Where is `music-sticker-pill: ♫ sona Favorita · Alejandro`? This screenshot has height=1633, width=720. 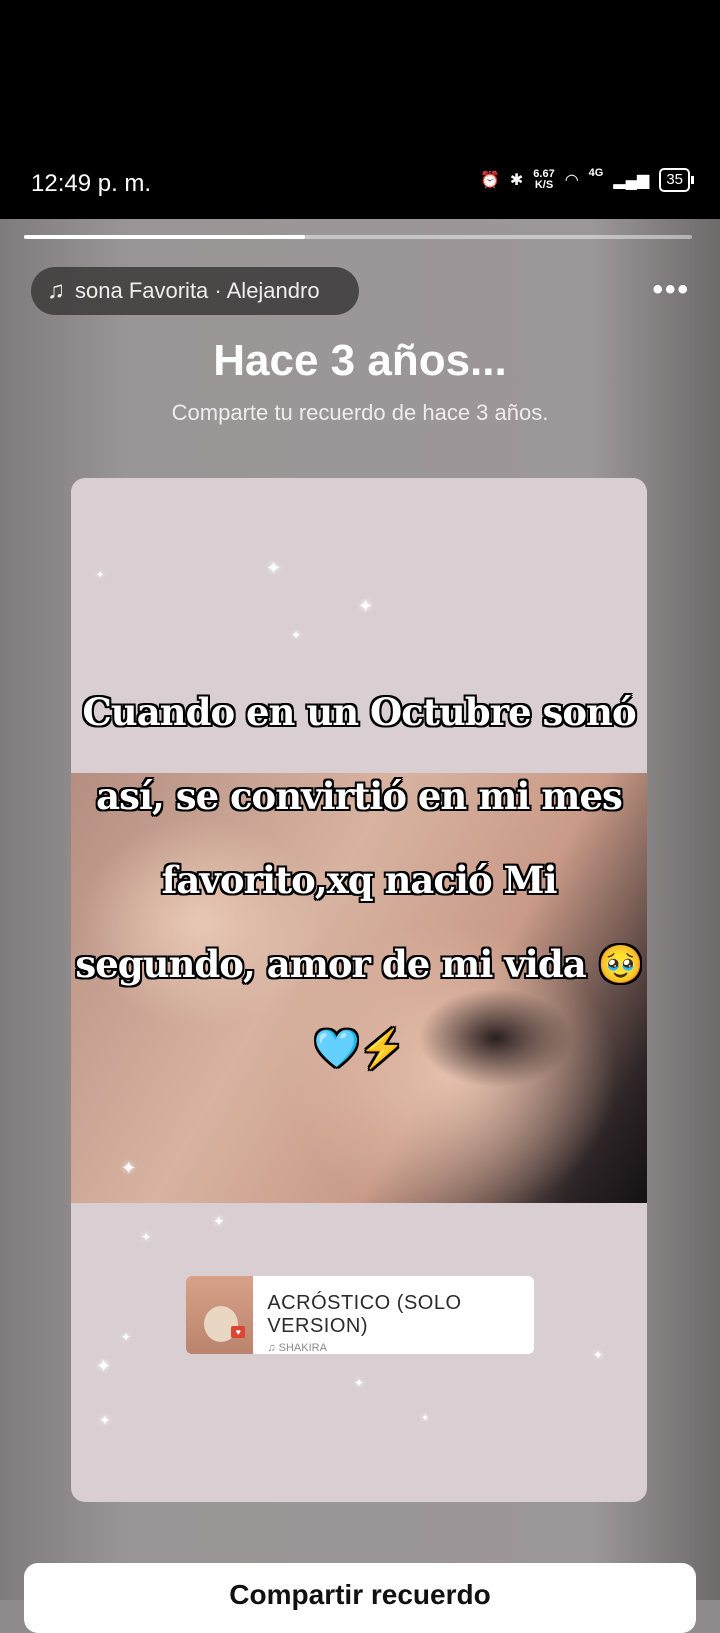 music-sticker-pill: ♫ sona Favorita · Alejandro is located at coordinates (195, 291).